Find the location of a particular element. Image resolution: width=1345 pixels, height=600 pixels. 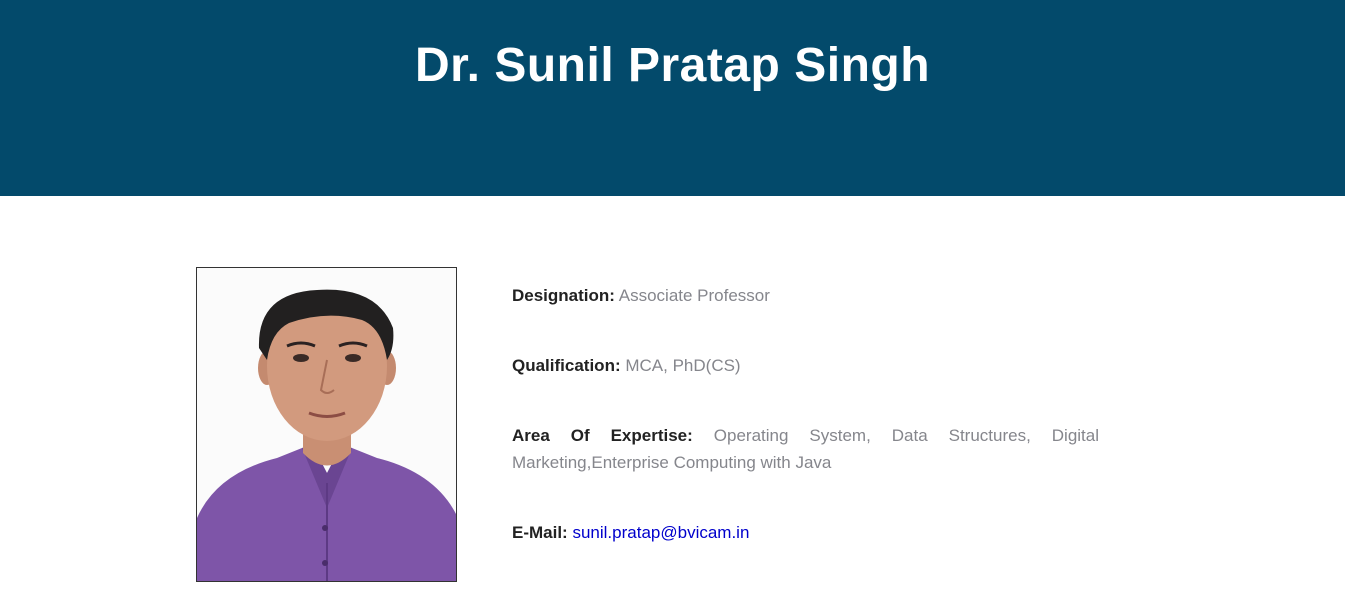

person-portrait-image is located at coordinates (326, 424).